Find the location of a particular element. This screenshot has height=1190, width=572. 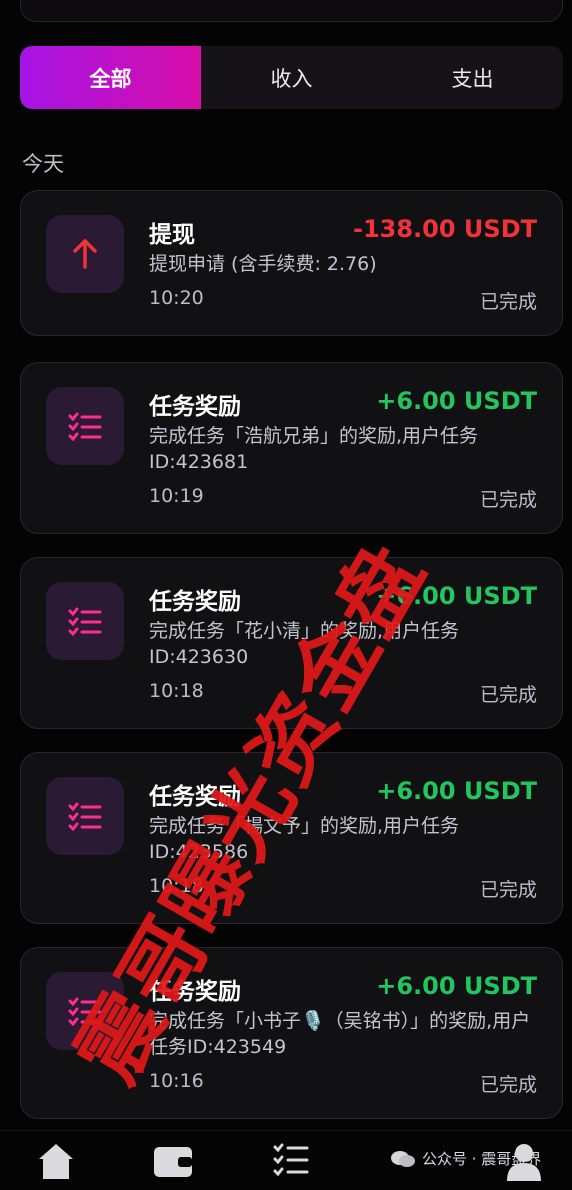

home-icon is located at coordinates (58, 1163).